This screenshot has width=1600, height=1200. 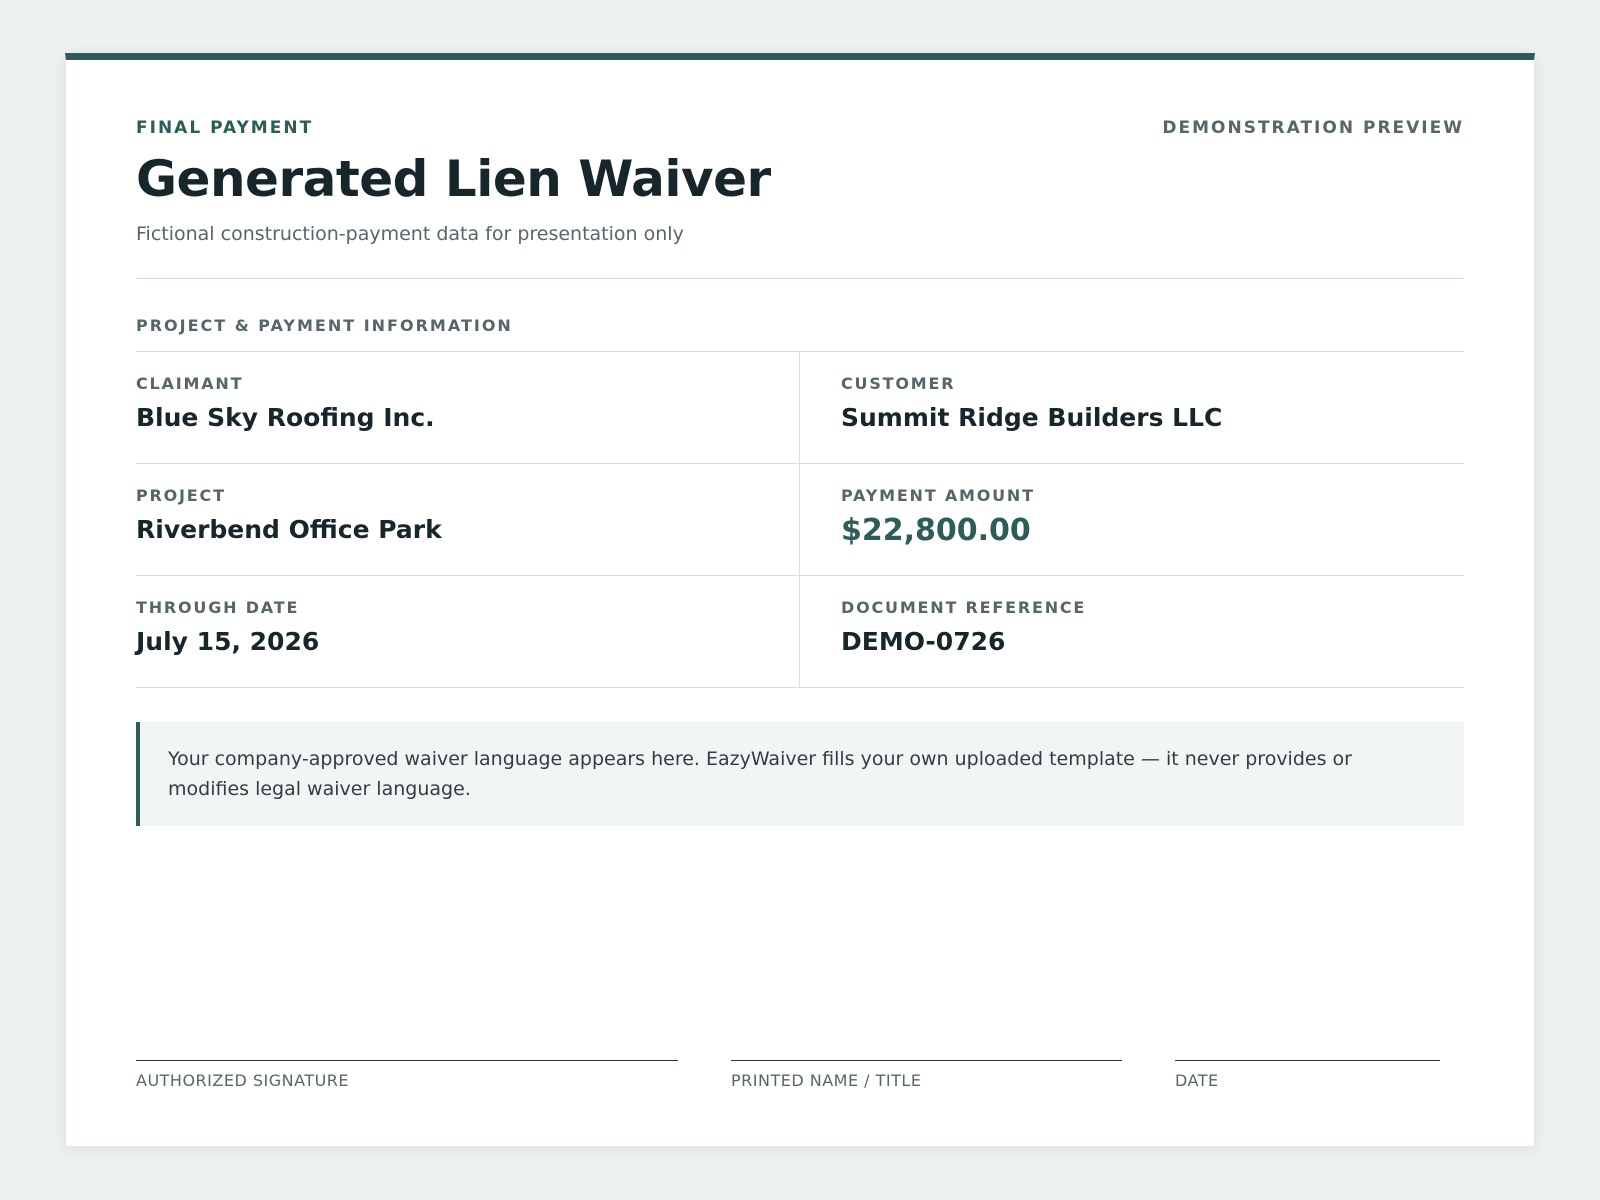 What do you see at coordinates (285, 417) in the screenshot?
I see `claimant-value: Blue Sky Roofing Inc.` at bounding box center [285, 417].